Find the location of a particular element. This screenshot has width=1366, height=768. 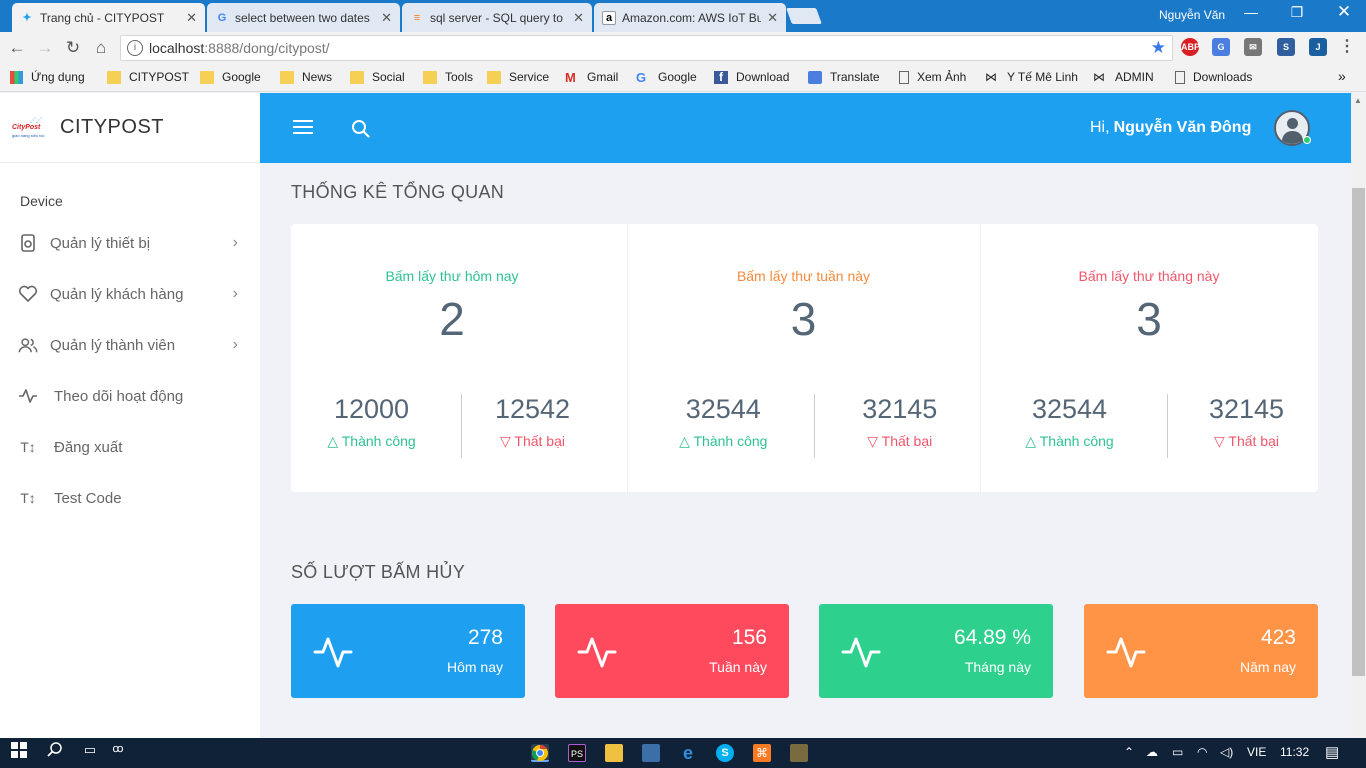

url-input: i localhost:8888/dong/citypost/ ★ is located at coordinates (646, 48).